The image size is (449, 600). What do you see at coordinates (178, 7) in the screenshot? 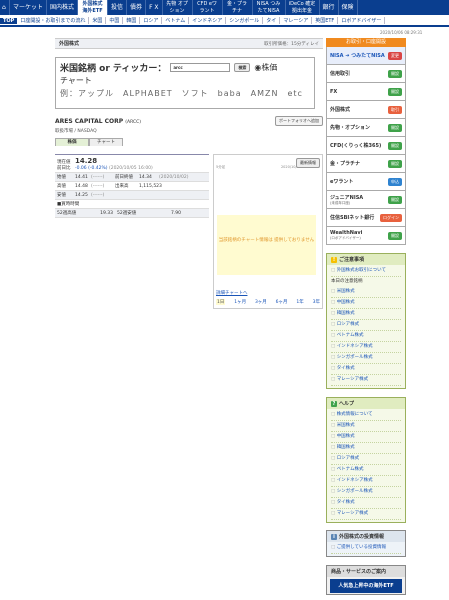
I see `nav-futures: 先物 オプション` at bounding box center [178, 7].